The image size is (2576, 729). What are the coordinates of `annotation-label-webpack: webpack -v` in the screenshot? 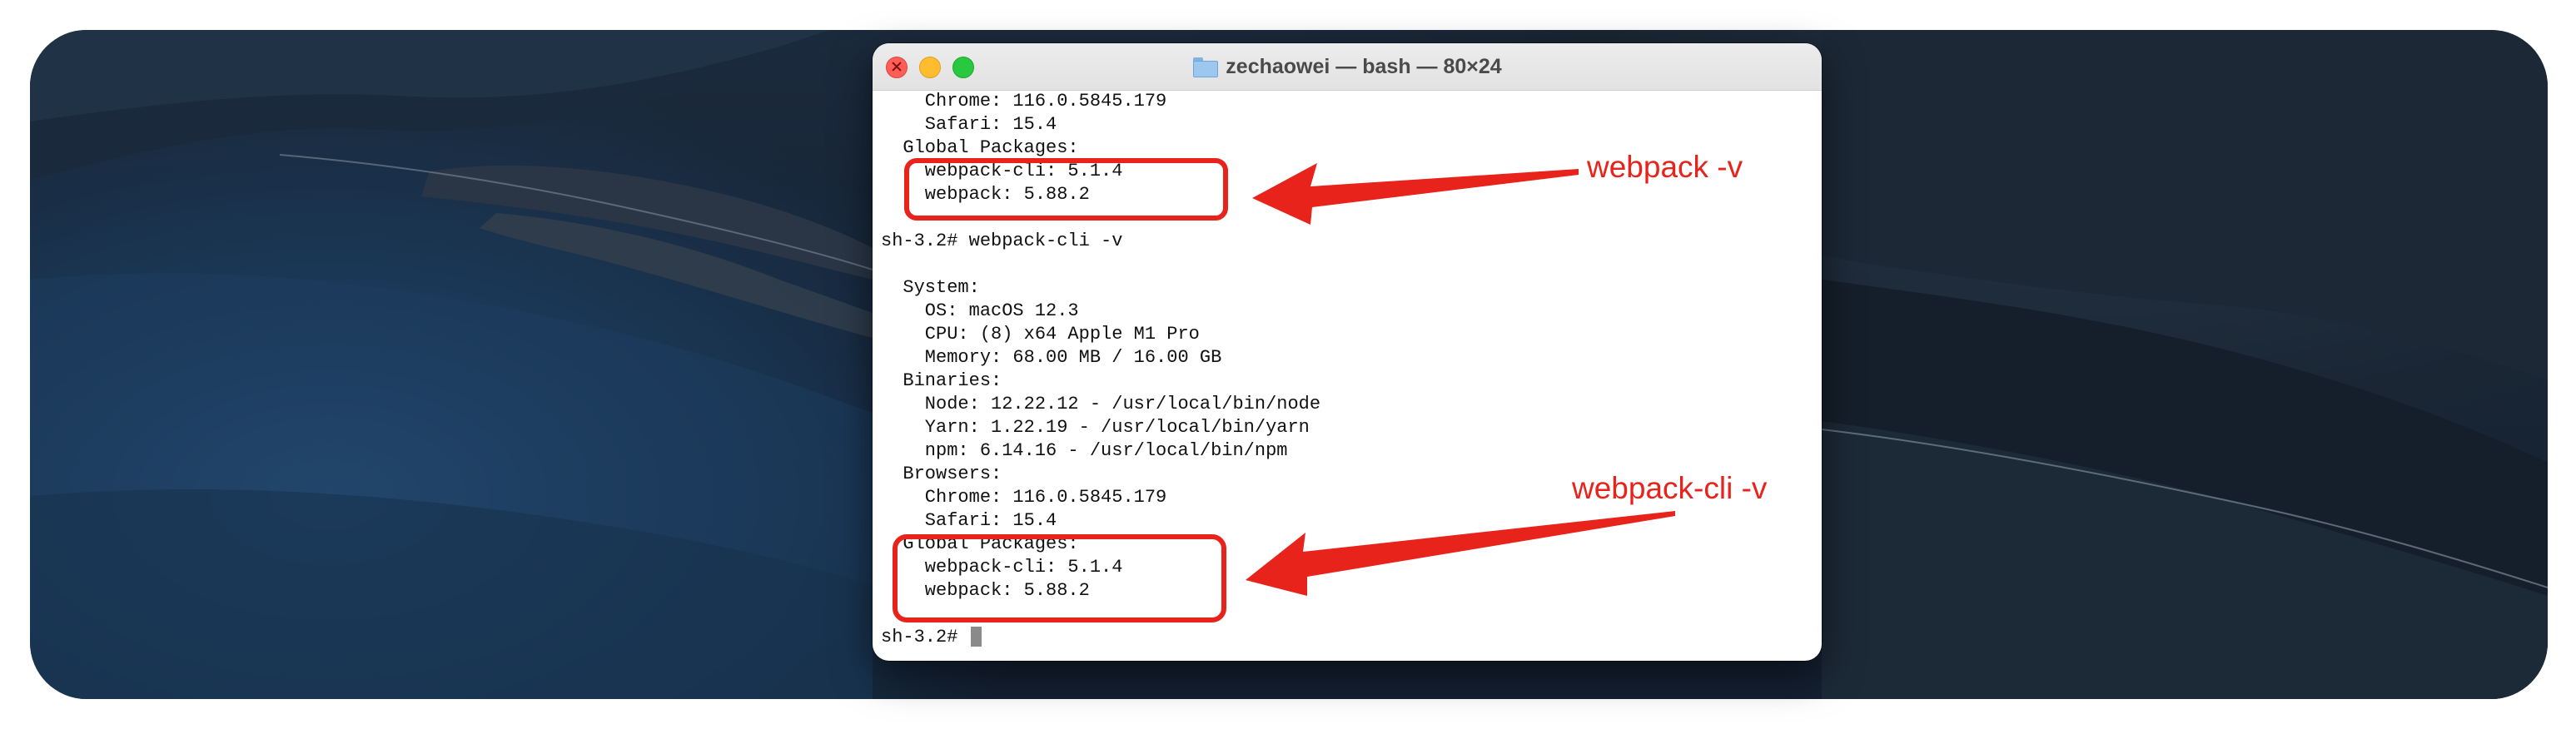 It's located at (1665, 167).